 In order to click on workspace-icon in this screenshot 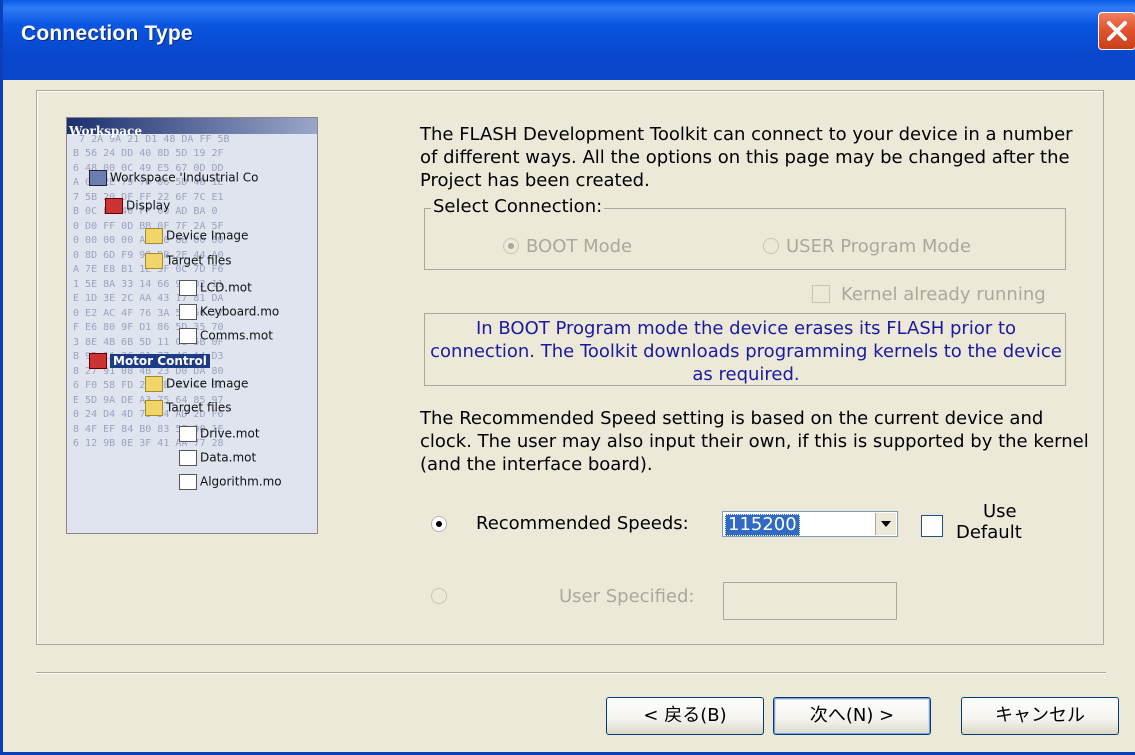, I will do `click(98, 178)`.